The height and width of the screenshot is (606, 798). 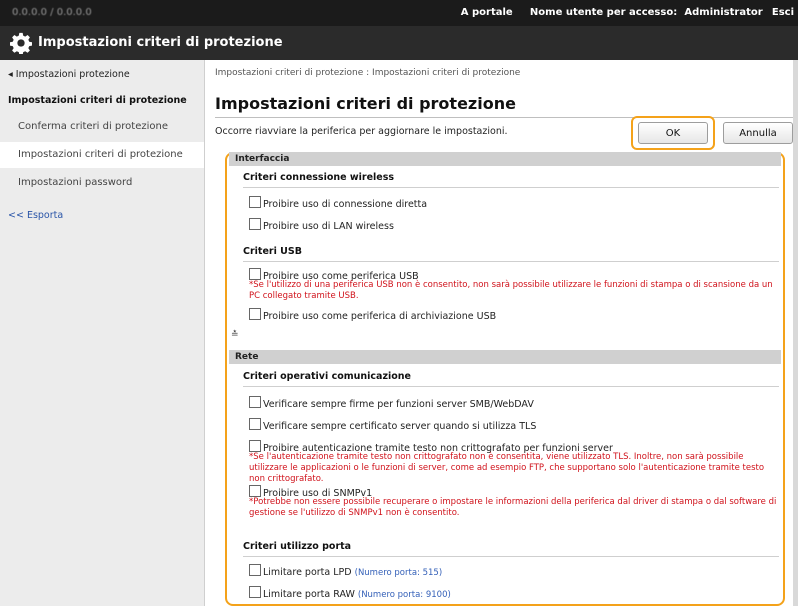 I want to click on lpd-port-row: Limitare porta LPD (Numero porta: 515), so click(x=345, y=571).